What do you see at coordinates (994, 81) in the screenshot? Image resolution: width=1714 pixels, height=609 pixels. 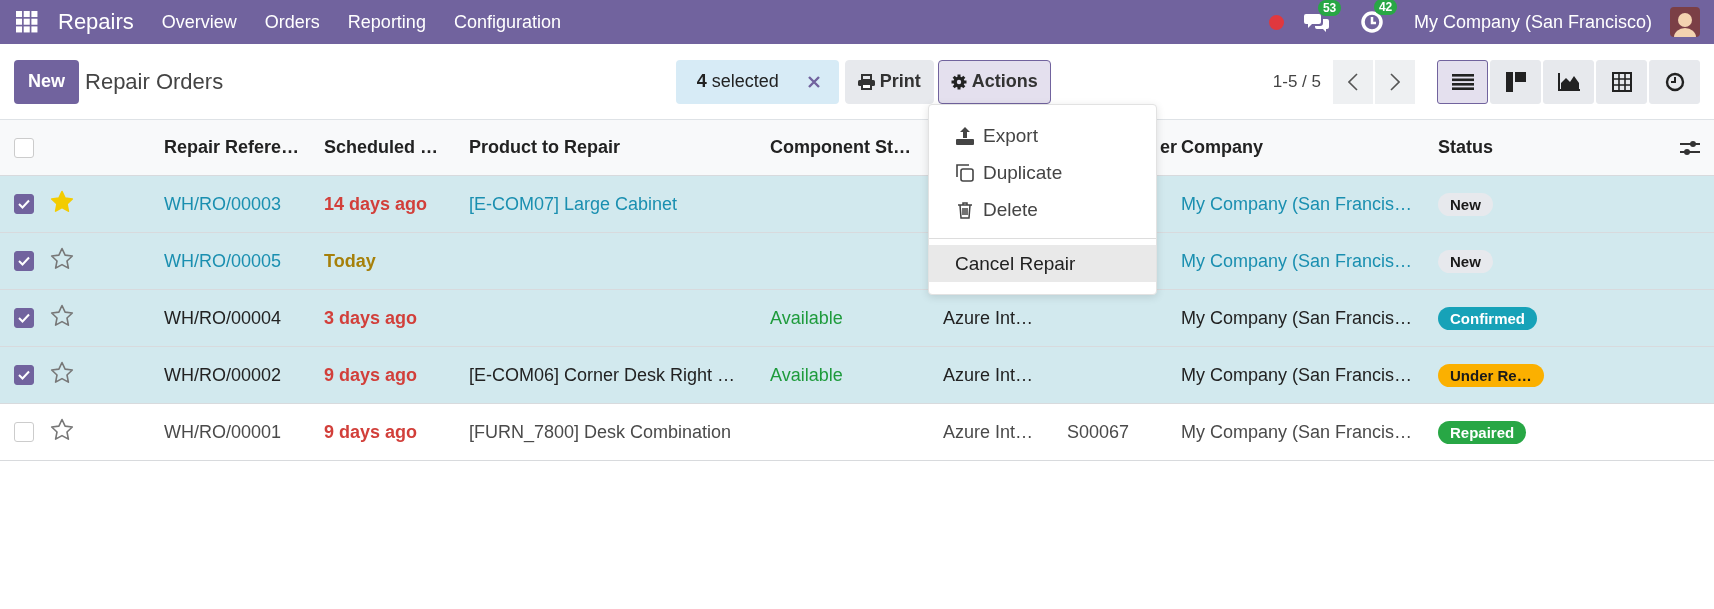 I see `actions-button: Actions` at bounding box center [994, 81].